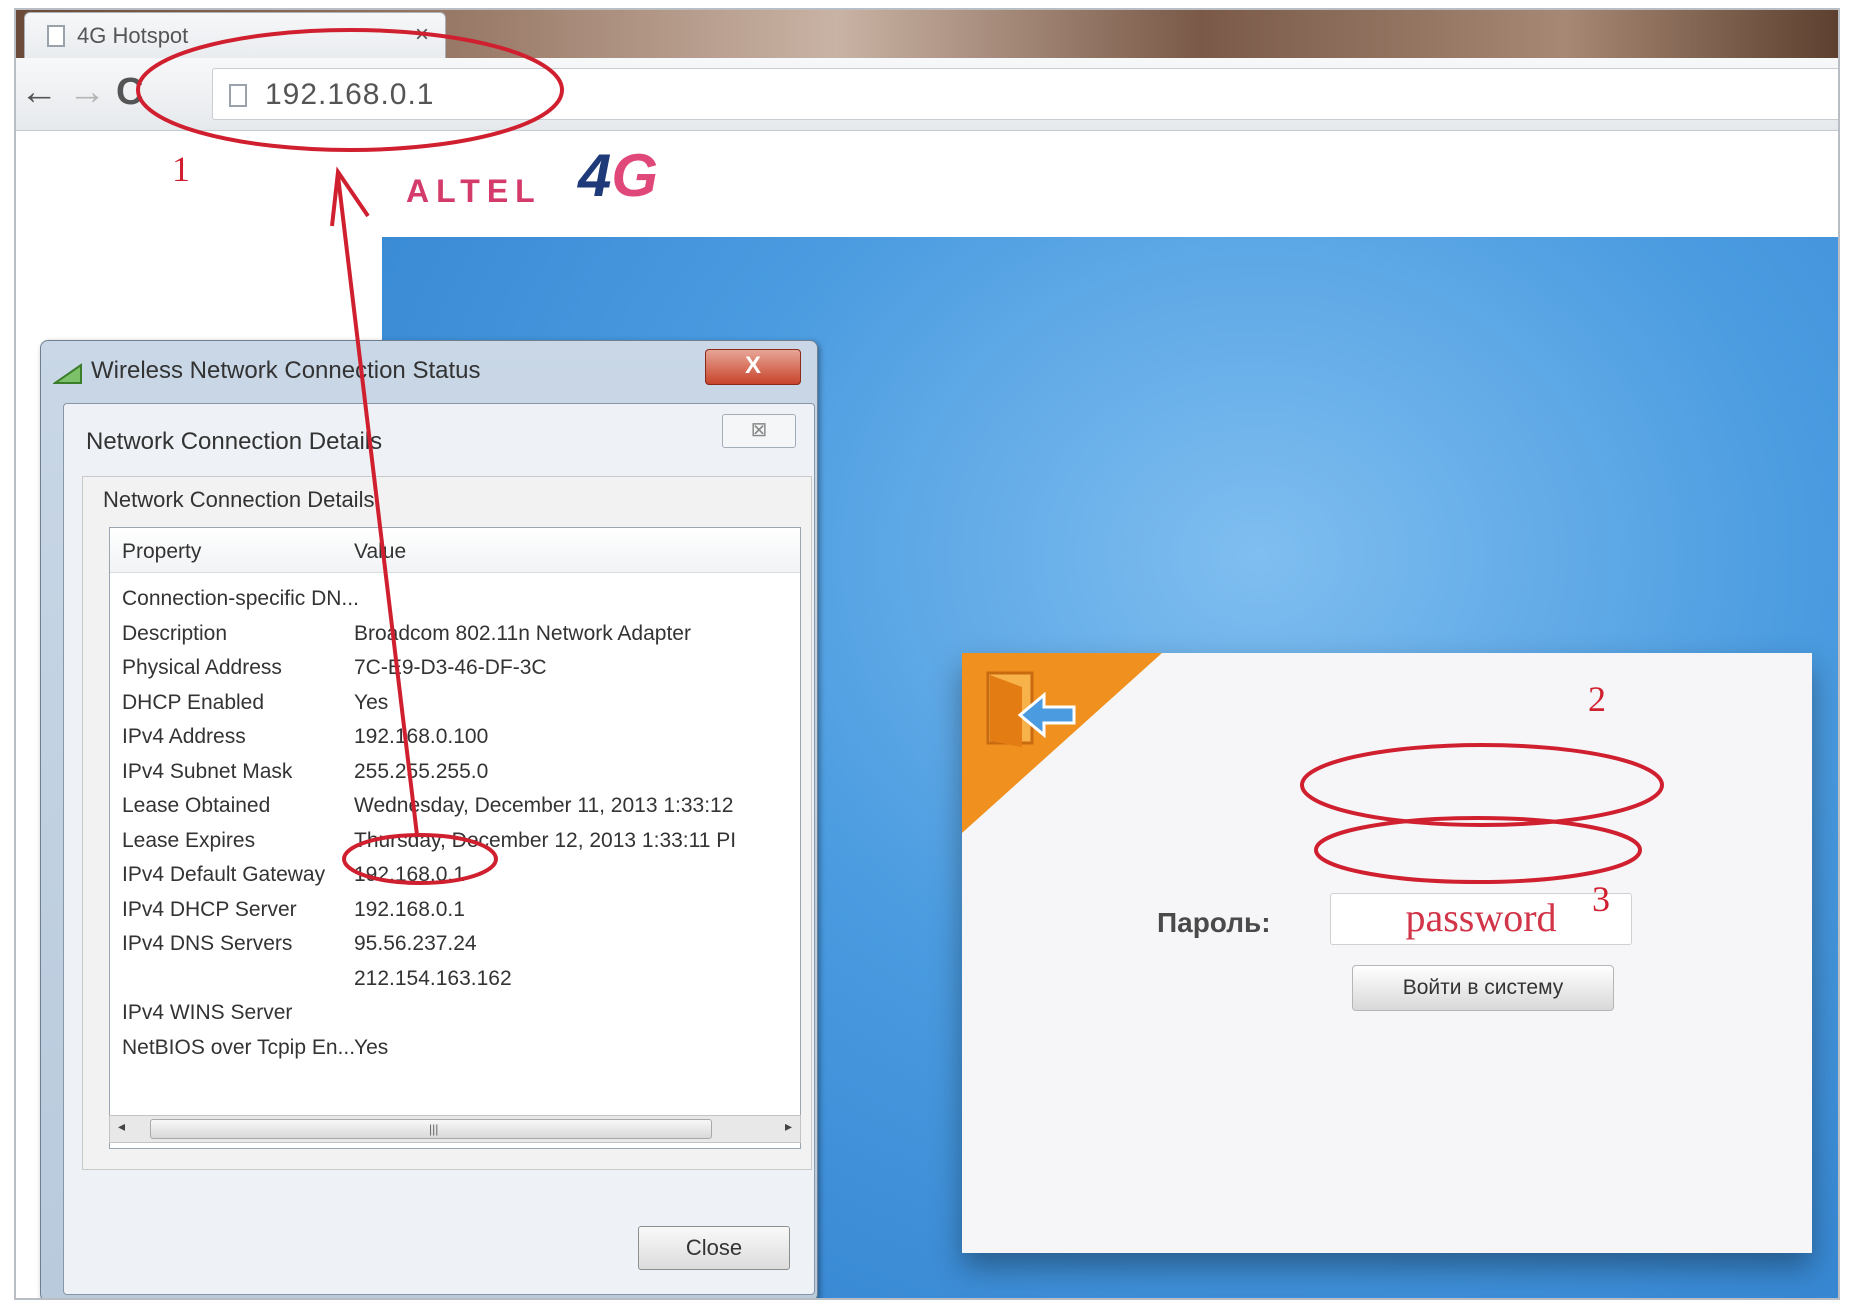  Describe the element at coordinates (207, 1012) in the screenshot. I see `row-property: IPv4 WINS Server` at that location.